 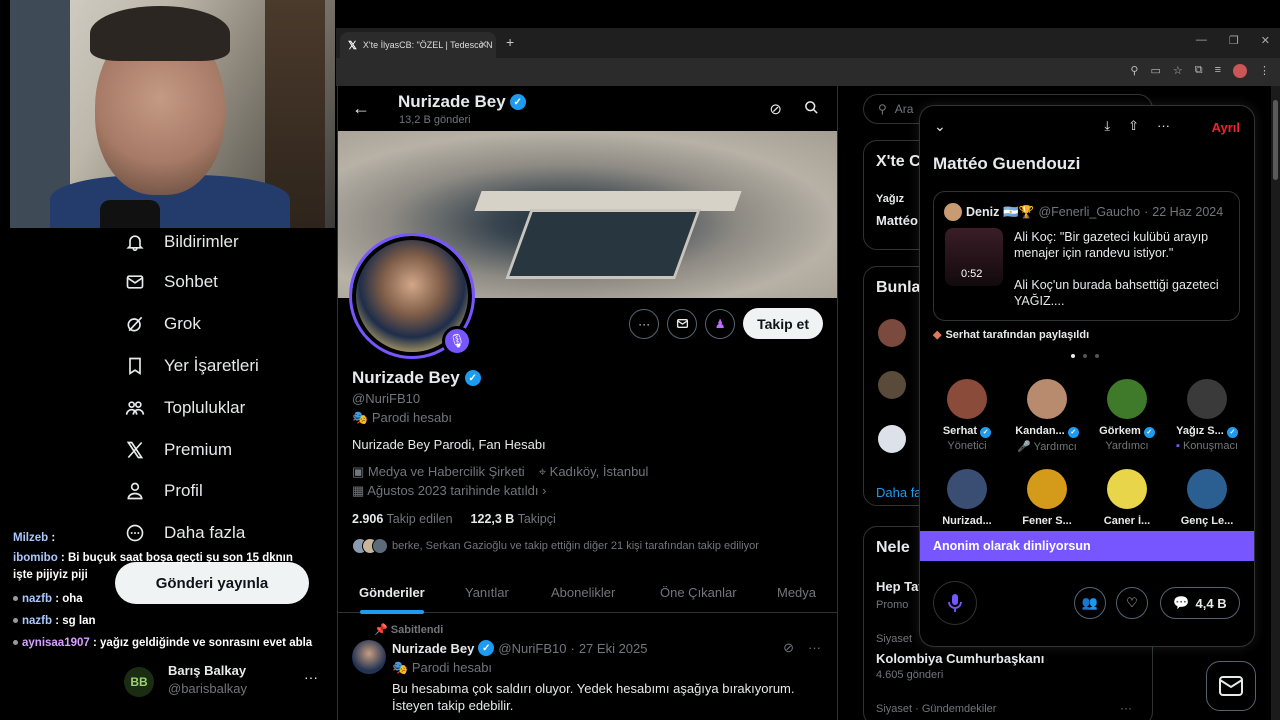 What do you see at coordinates (427, 45) in the screenshot?
I see `tab-title: X'te İlyasCB: "ÖZEL | Tedesco N` at bounding box center [427, 45].